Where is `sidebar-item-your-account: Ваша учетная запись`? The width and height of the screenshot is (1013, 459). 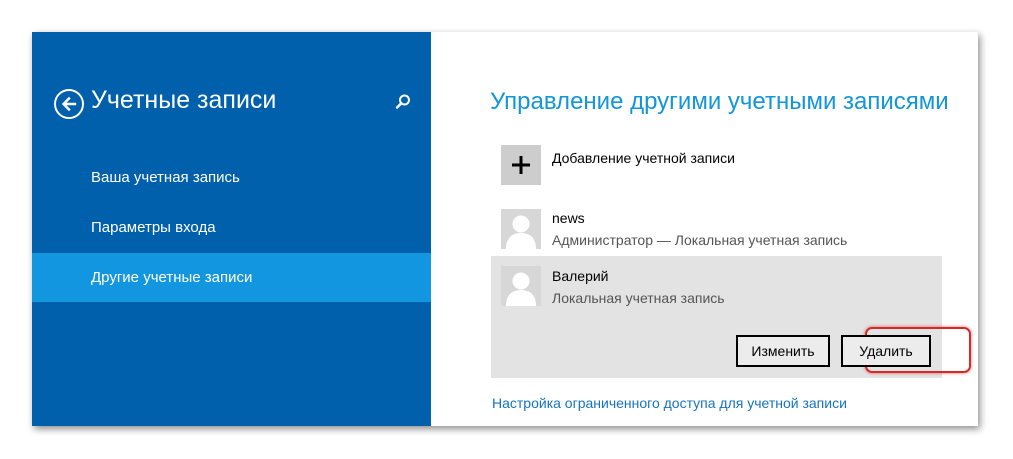
sidebar-item-your-account: Ваша учетная запись is located at coordinates (231, 177).